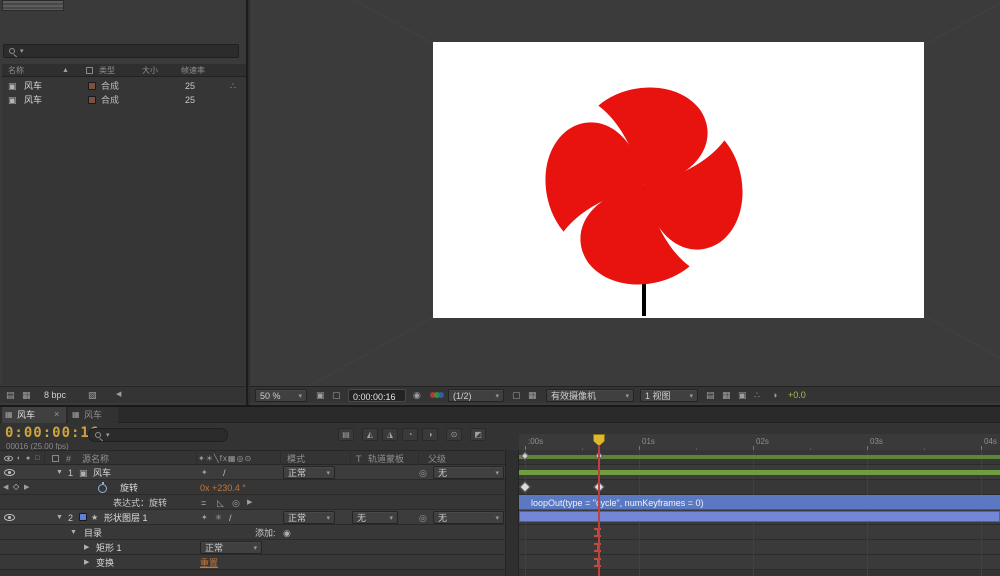 The height and width of the screenshot is (576, 1000). Describe the element at coordinates (34, 415) in the screenshot. I see `tab-comp-active: ▦ 风车 ×` at that location.